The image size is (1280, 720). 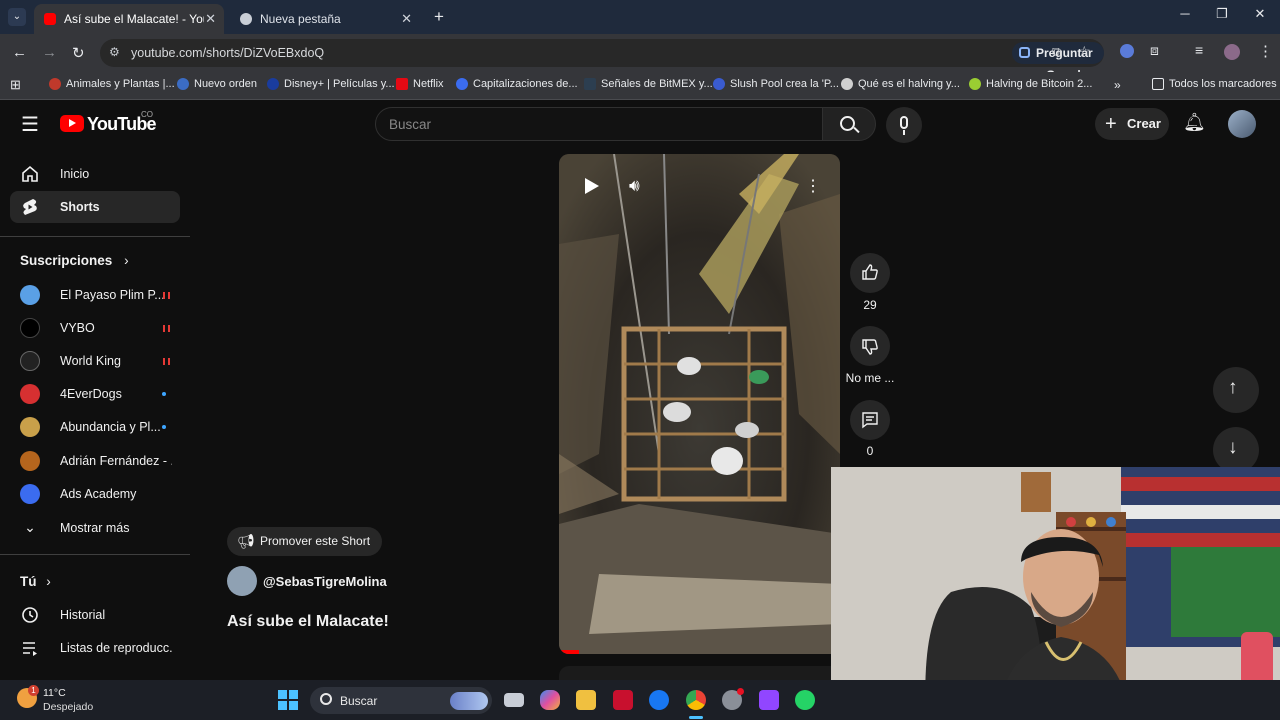 What do you see at coordinates (401, 700) in the screenshot?
I see `taskbar-search: Buscar` at bounding box center [401, 700].